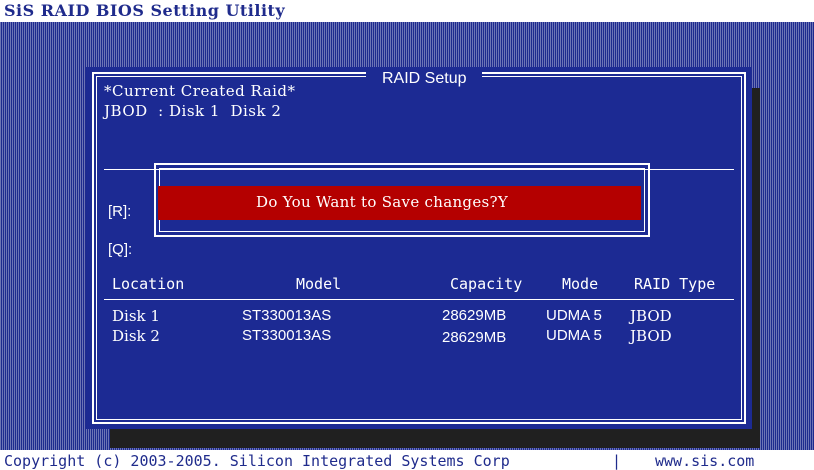 Image resolution: width=814 pixels, height=470 pixels. I want to click on save-changes-message: Do You Want to Save changes?Y, so click(382, 202).